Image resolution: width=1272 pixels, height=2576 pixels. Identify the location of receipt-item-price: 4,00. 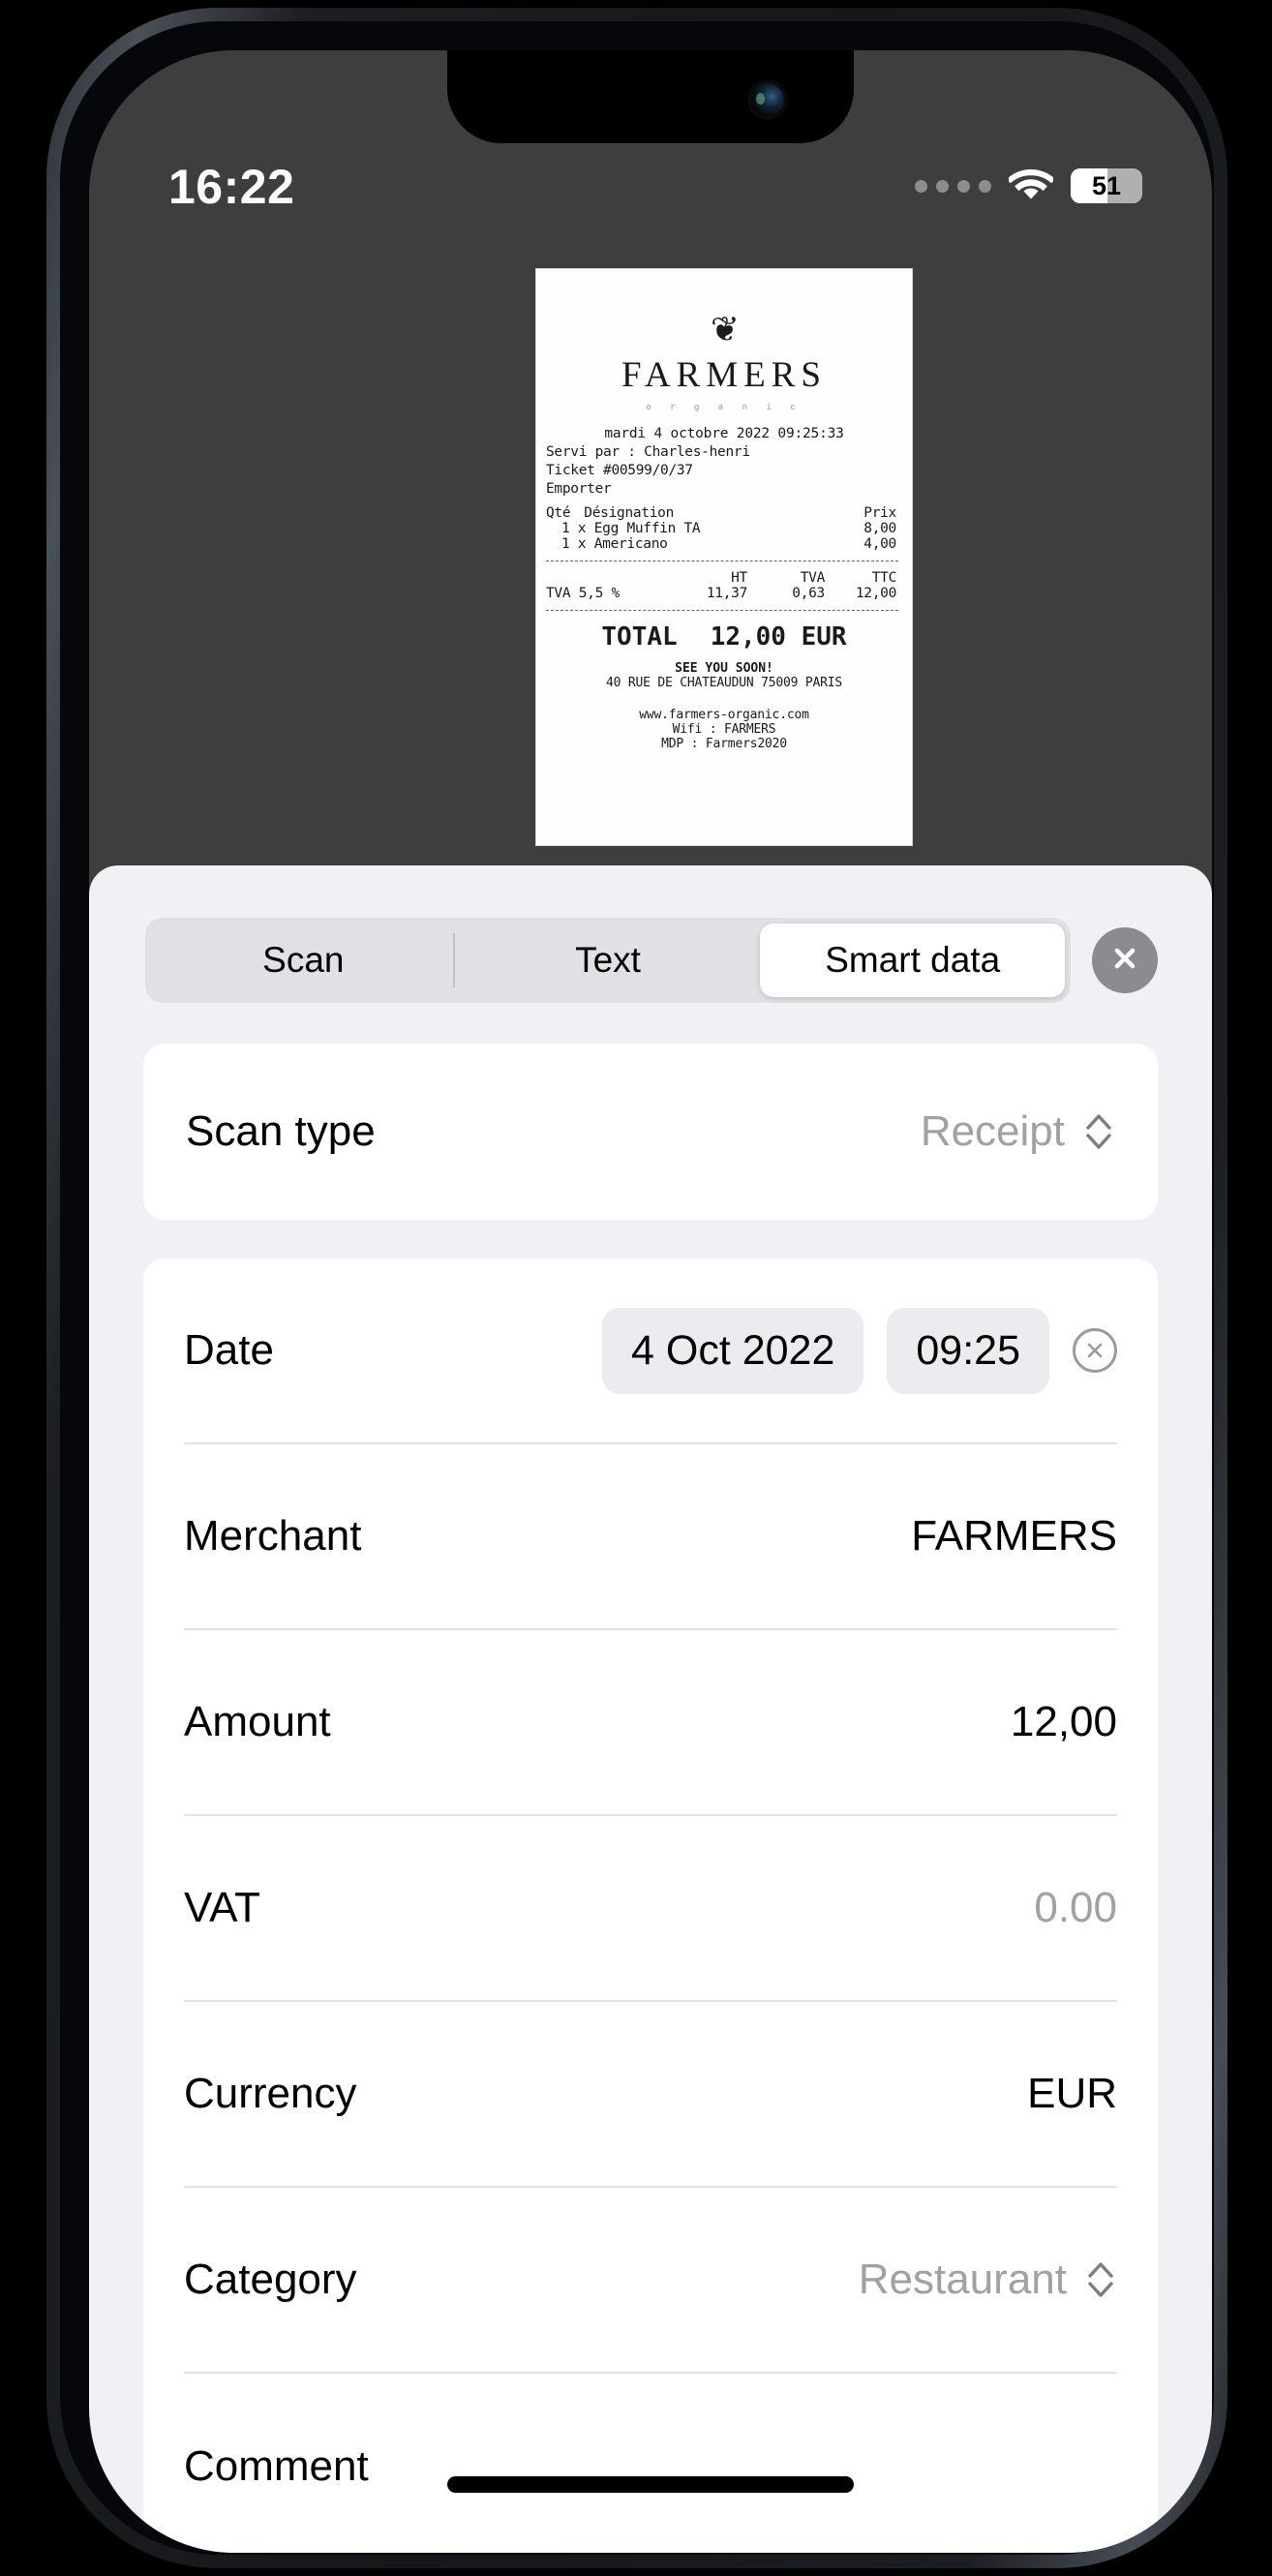
(879, 544).